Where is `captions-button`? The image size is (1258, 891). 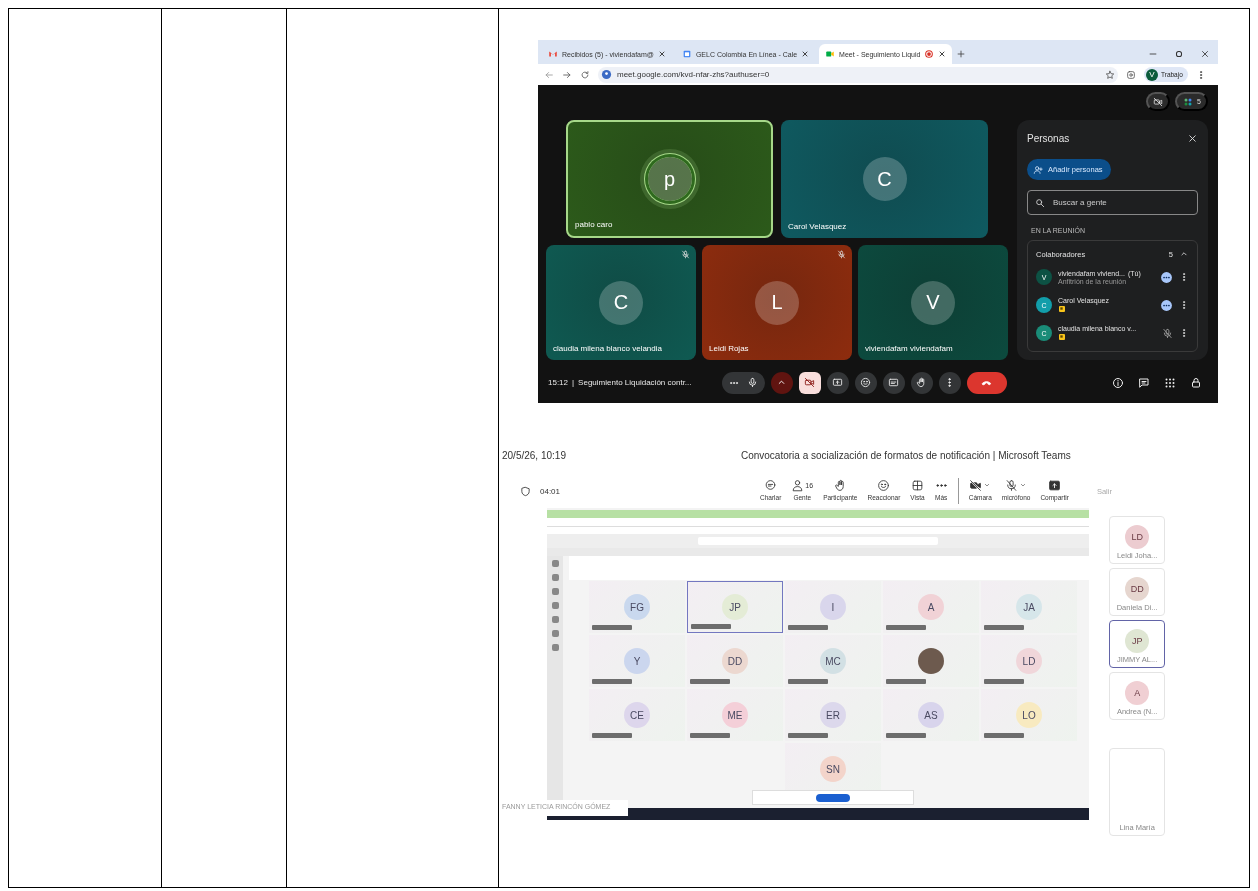 captions-button is located at coordinates (893, 382).